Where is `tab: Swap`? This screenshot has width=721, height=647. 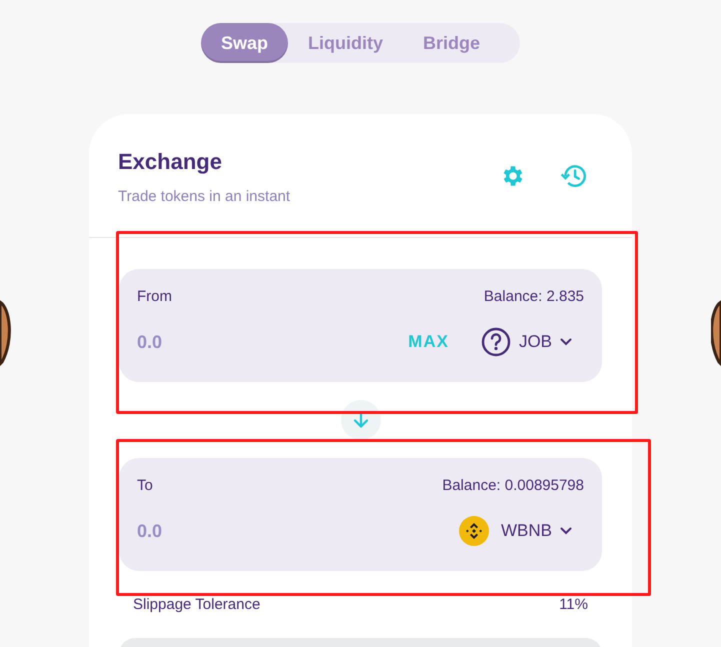 tab: Swap is located at coordinates (244, 43).